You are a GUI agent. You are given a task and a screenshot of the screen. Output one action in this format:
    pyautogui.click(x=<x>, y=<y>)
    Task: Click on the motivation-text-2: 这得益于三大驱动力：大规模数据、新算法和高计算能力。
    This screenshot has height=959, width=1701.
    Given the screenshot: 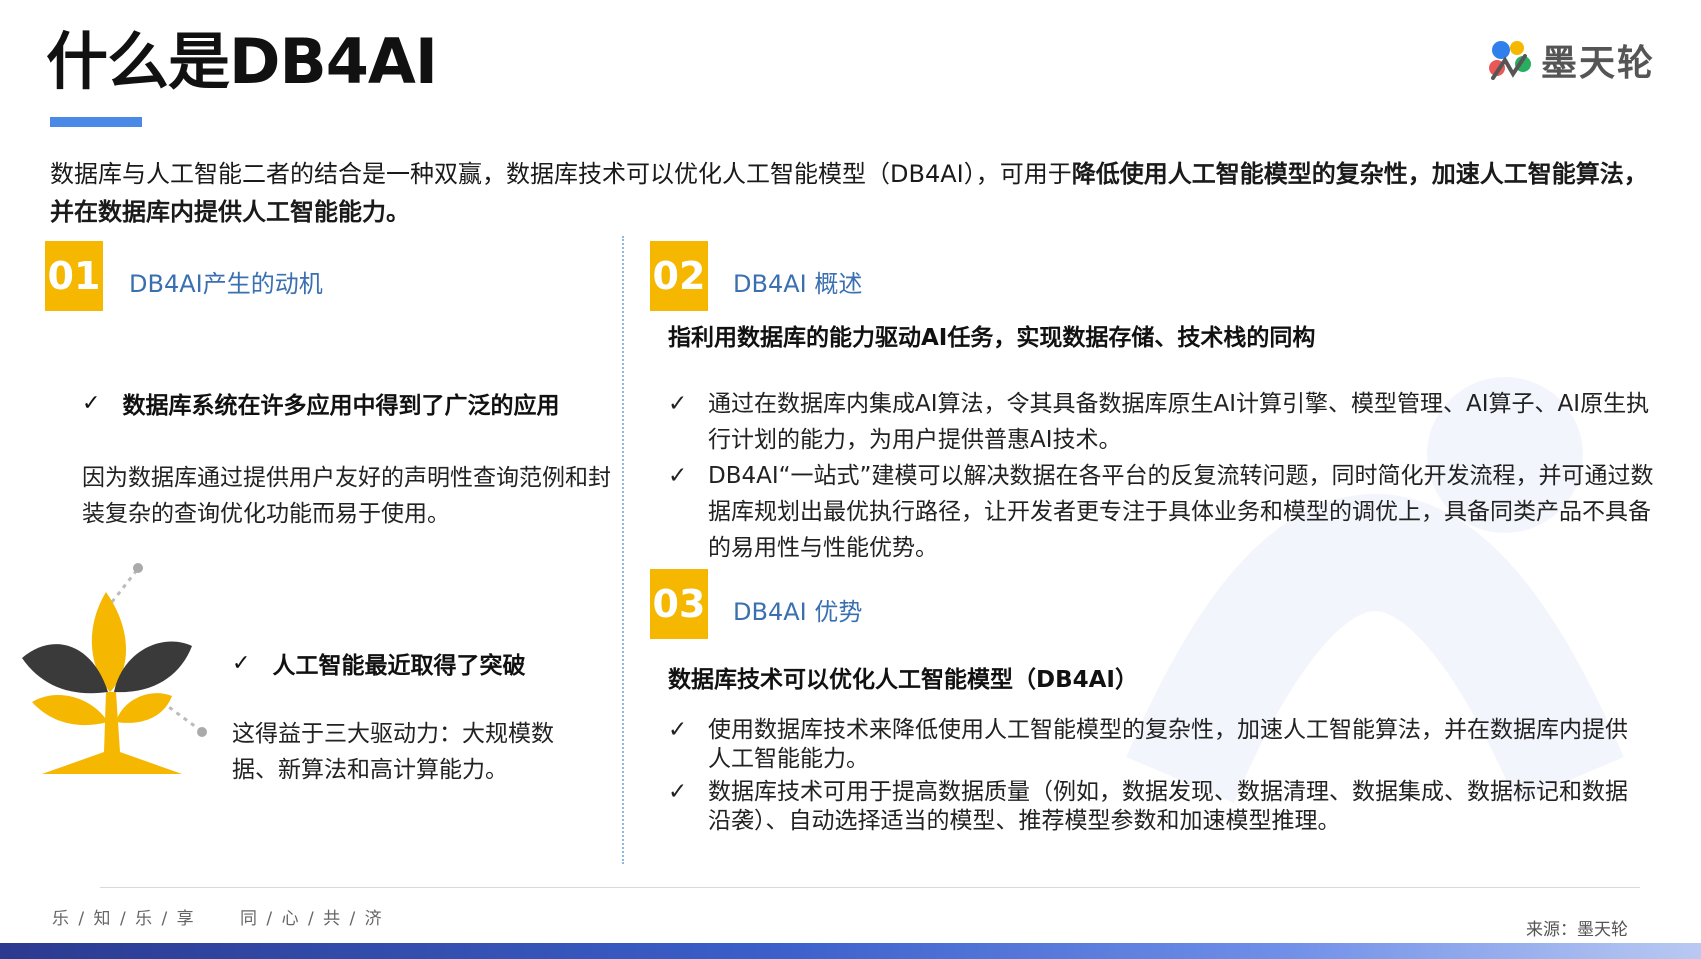 What is the action you would take?
    pyautogui.click(x=393, y=752)
    